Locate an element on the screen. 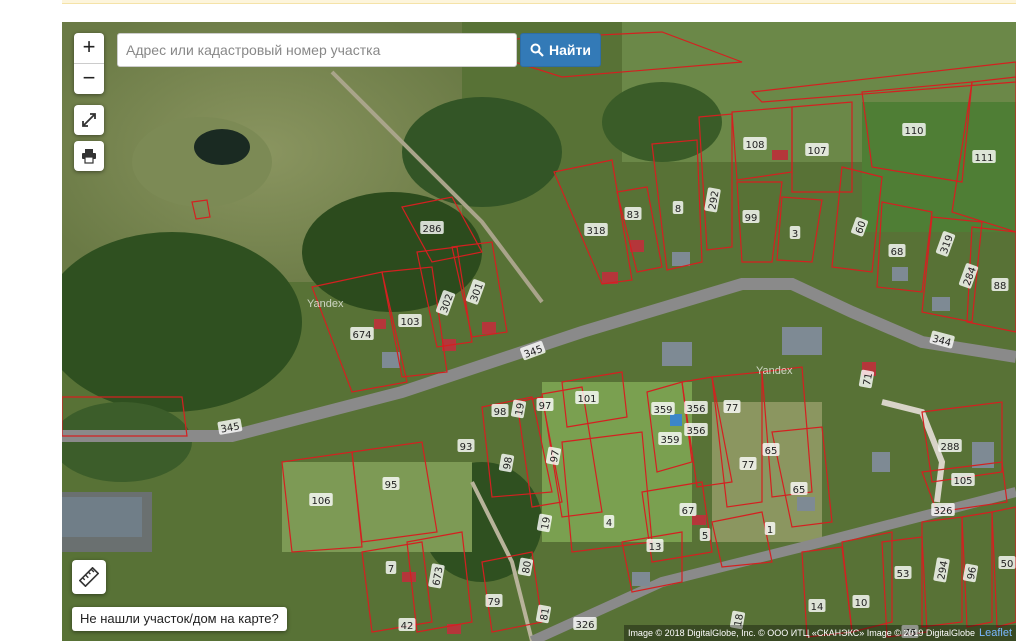 The width and height of the screenshot is (1016, 641). zoom-in-button: + is located at coordinates (89, 48).